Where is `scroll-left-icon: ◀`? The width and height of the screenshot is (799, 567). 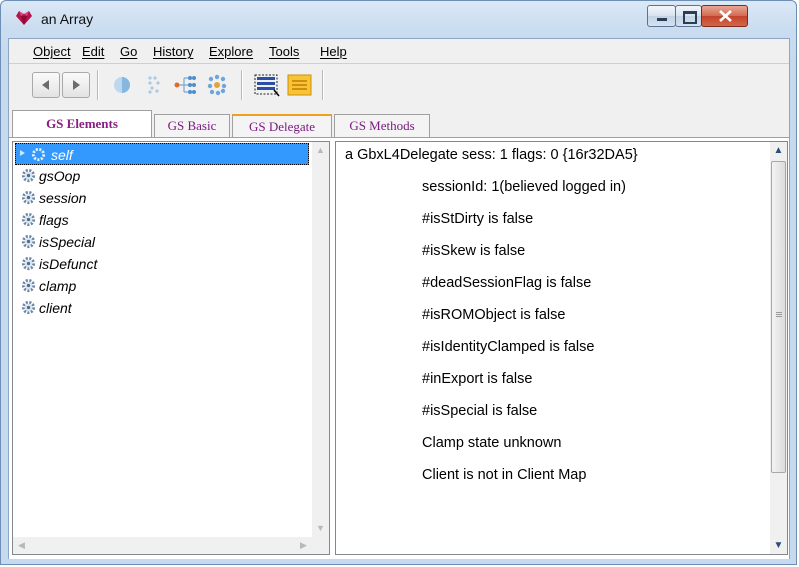
scroll-left-icon: ◀ is located at coordinates (21, 545).